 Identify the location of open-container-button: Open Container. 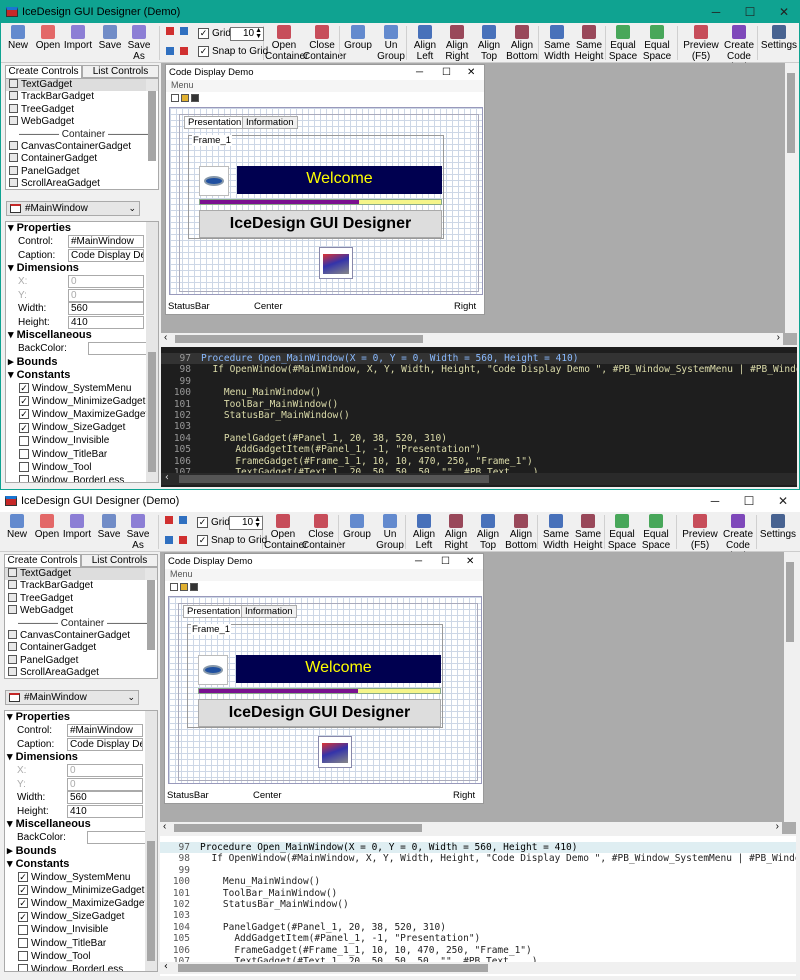
(286, 43).